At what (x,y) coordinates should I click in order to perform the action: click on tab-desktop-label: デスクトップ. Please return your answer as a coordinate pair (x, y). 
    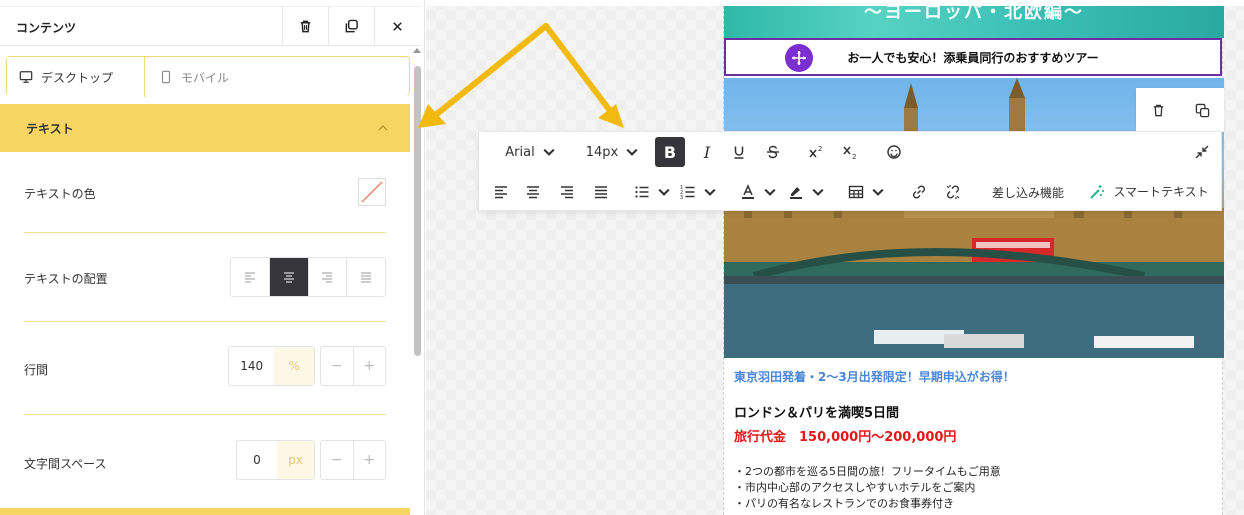
    Looking at the image, I should click on (77, 77).